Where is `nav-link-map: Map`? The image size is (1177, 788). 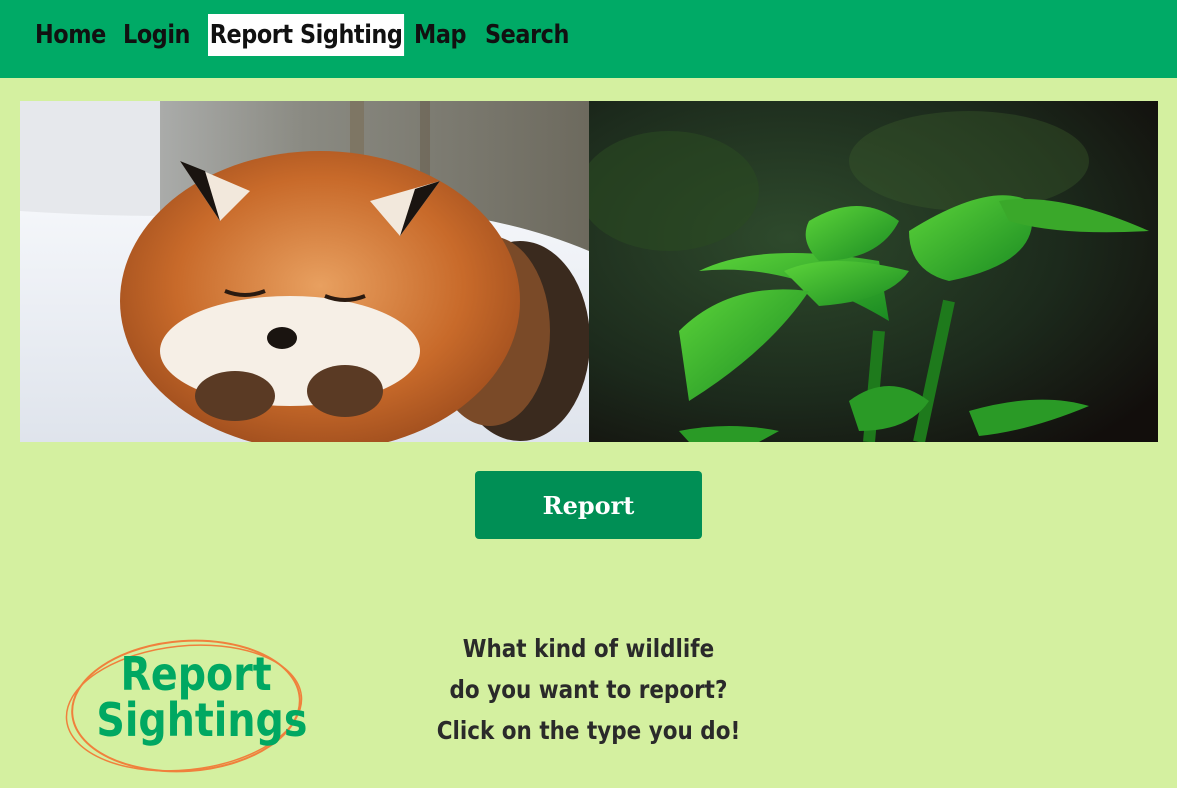 nav-link-map: Map is located at coordinates (440, 35).